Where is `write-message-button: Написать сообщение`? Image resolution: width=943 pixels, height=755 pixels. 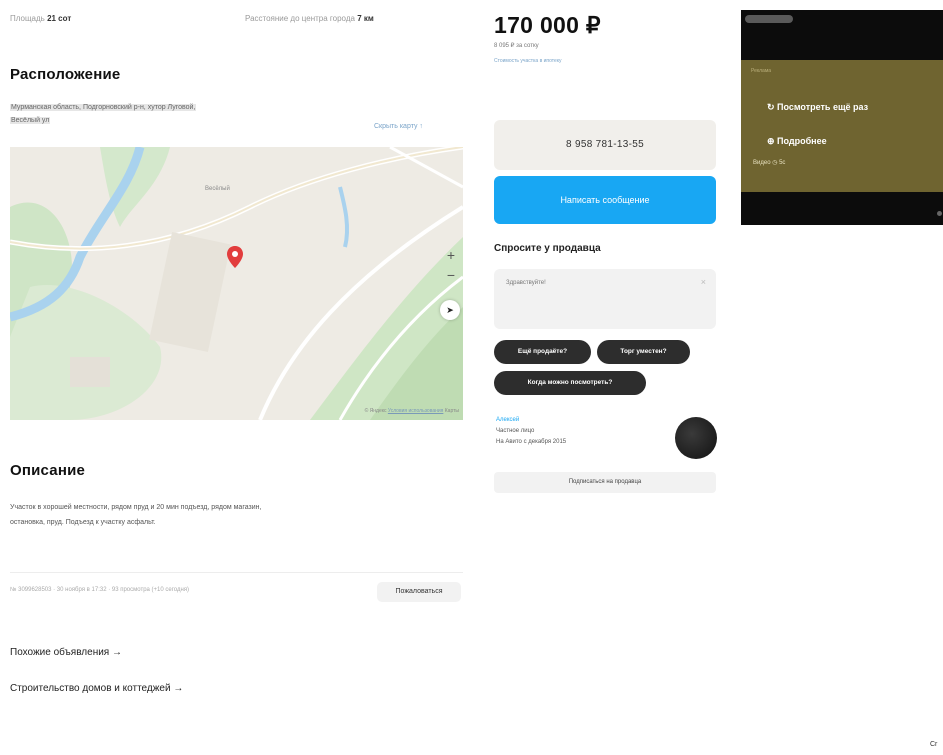 write-message-button: Написать сообщение is located at coordinates (605, 200).